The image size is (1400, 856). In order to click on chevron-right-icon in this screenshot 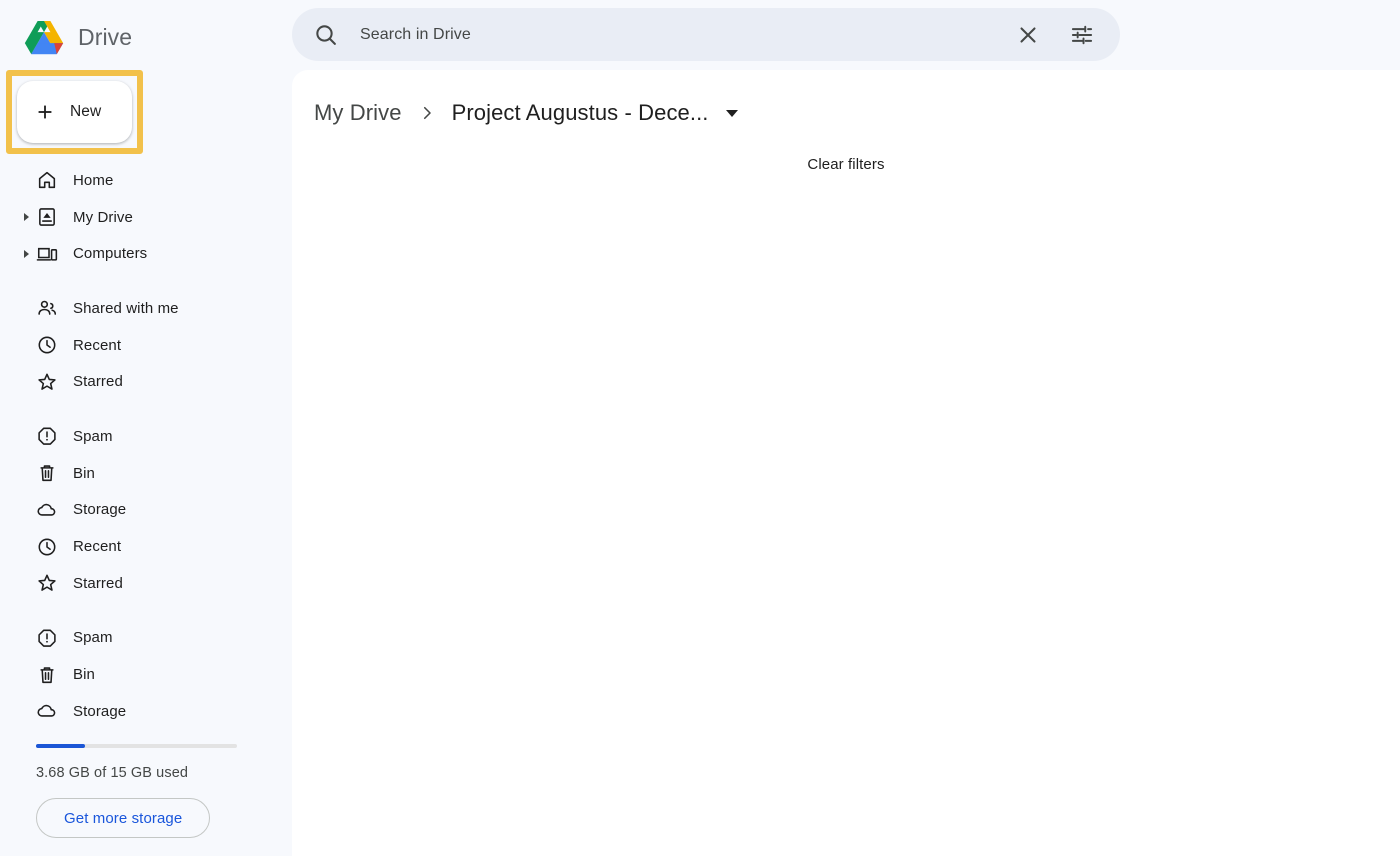, I will do `click(427, 113)`.